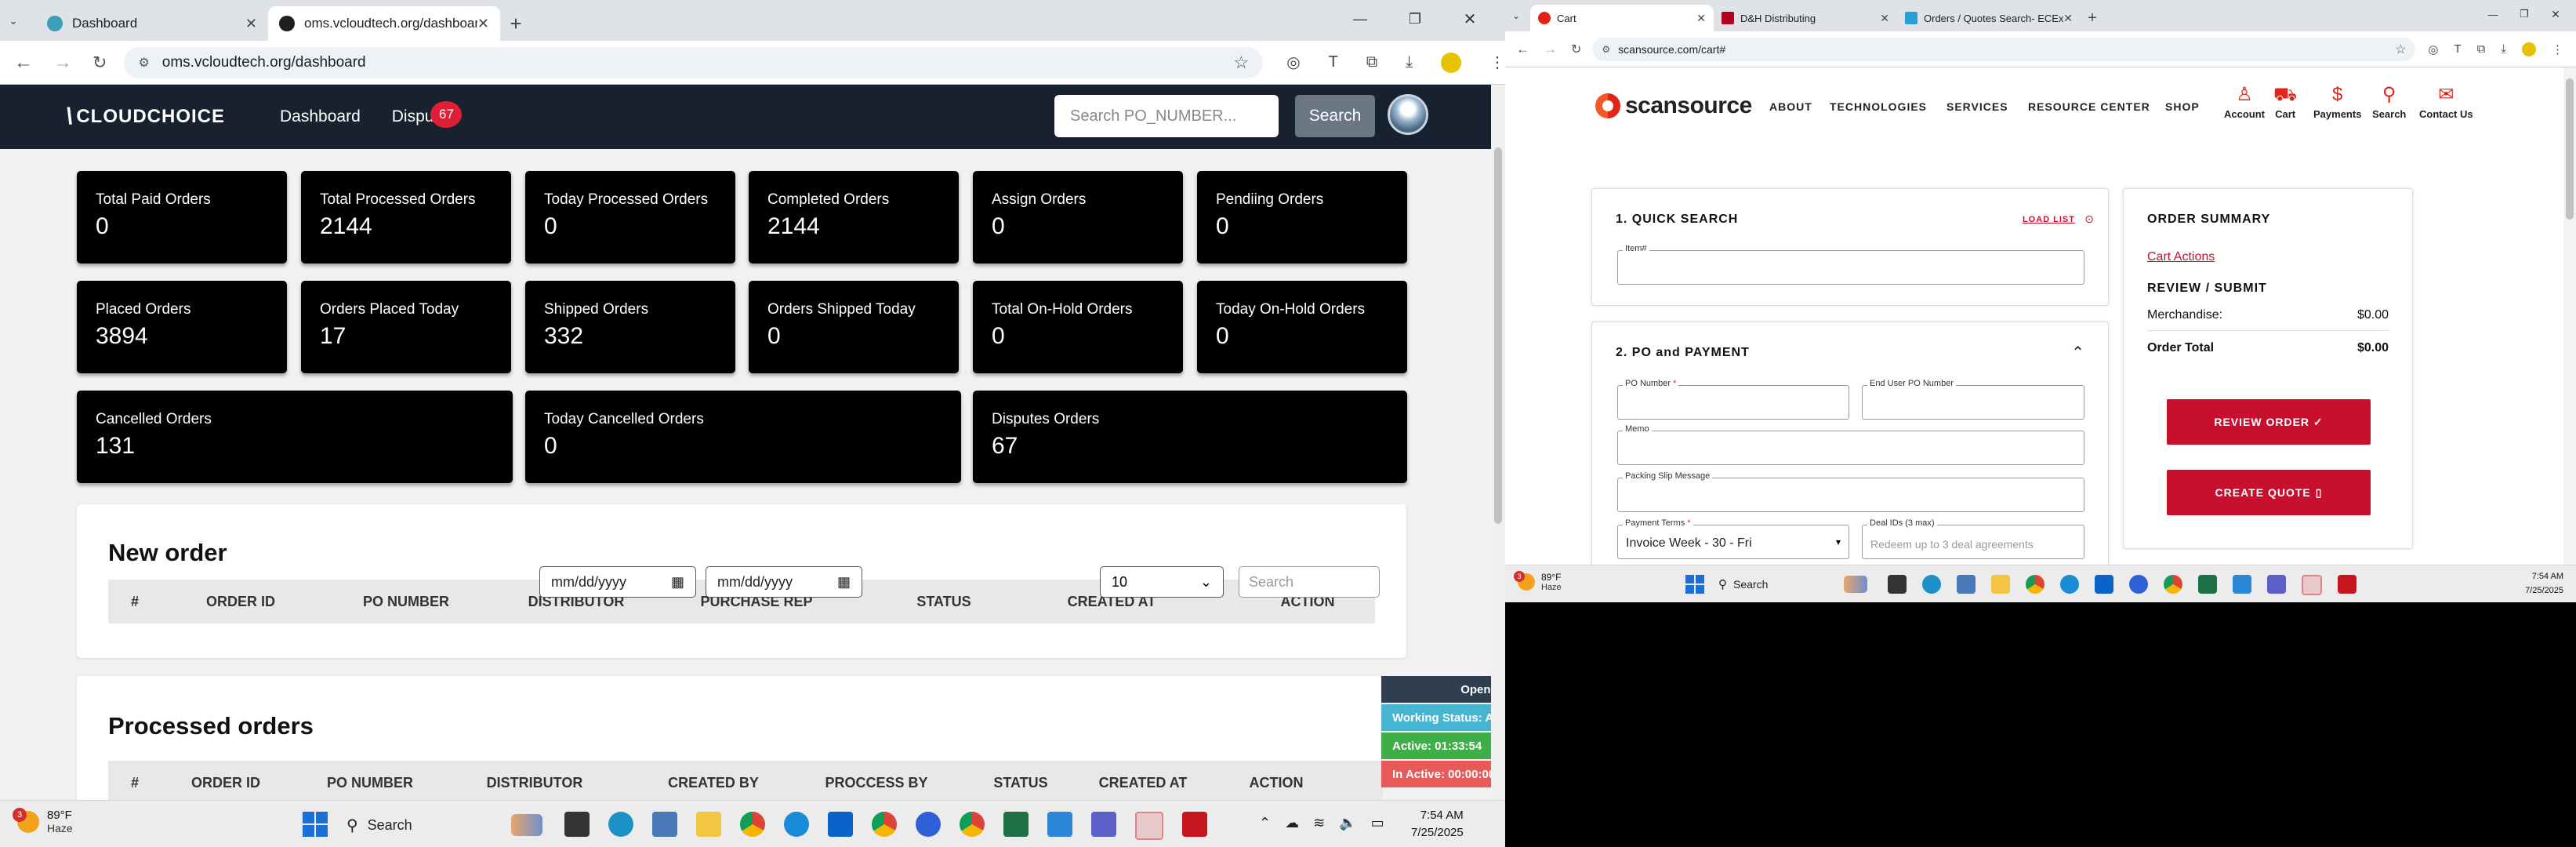 This screenshot has width=2576, height=847. What do you see at coordinates (182, 217) in the screenshot?
I see `stat-card: Total Paid Orders 0` at bounding box center [182, 217].